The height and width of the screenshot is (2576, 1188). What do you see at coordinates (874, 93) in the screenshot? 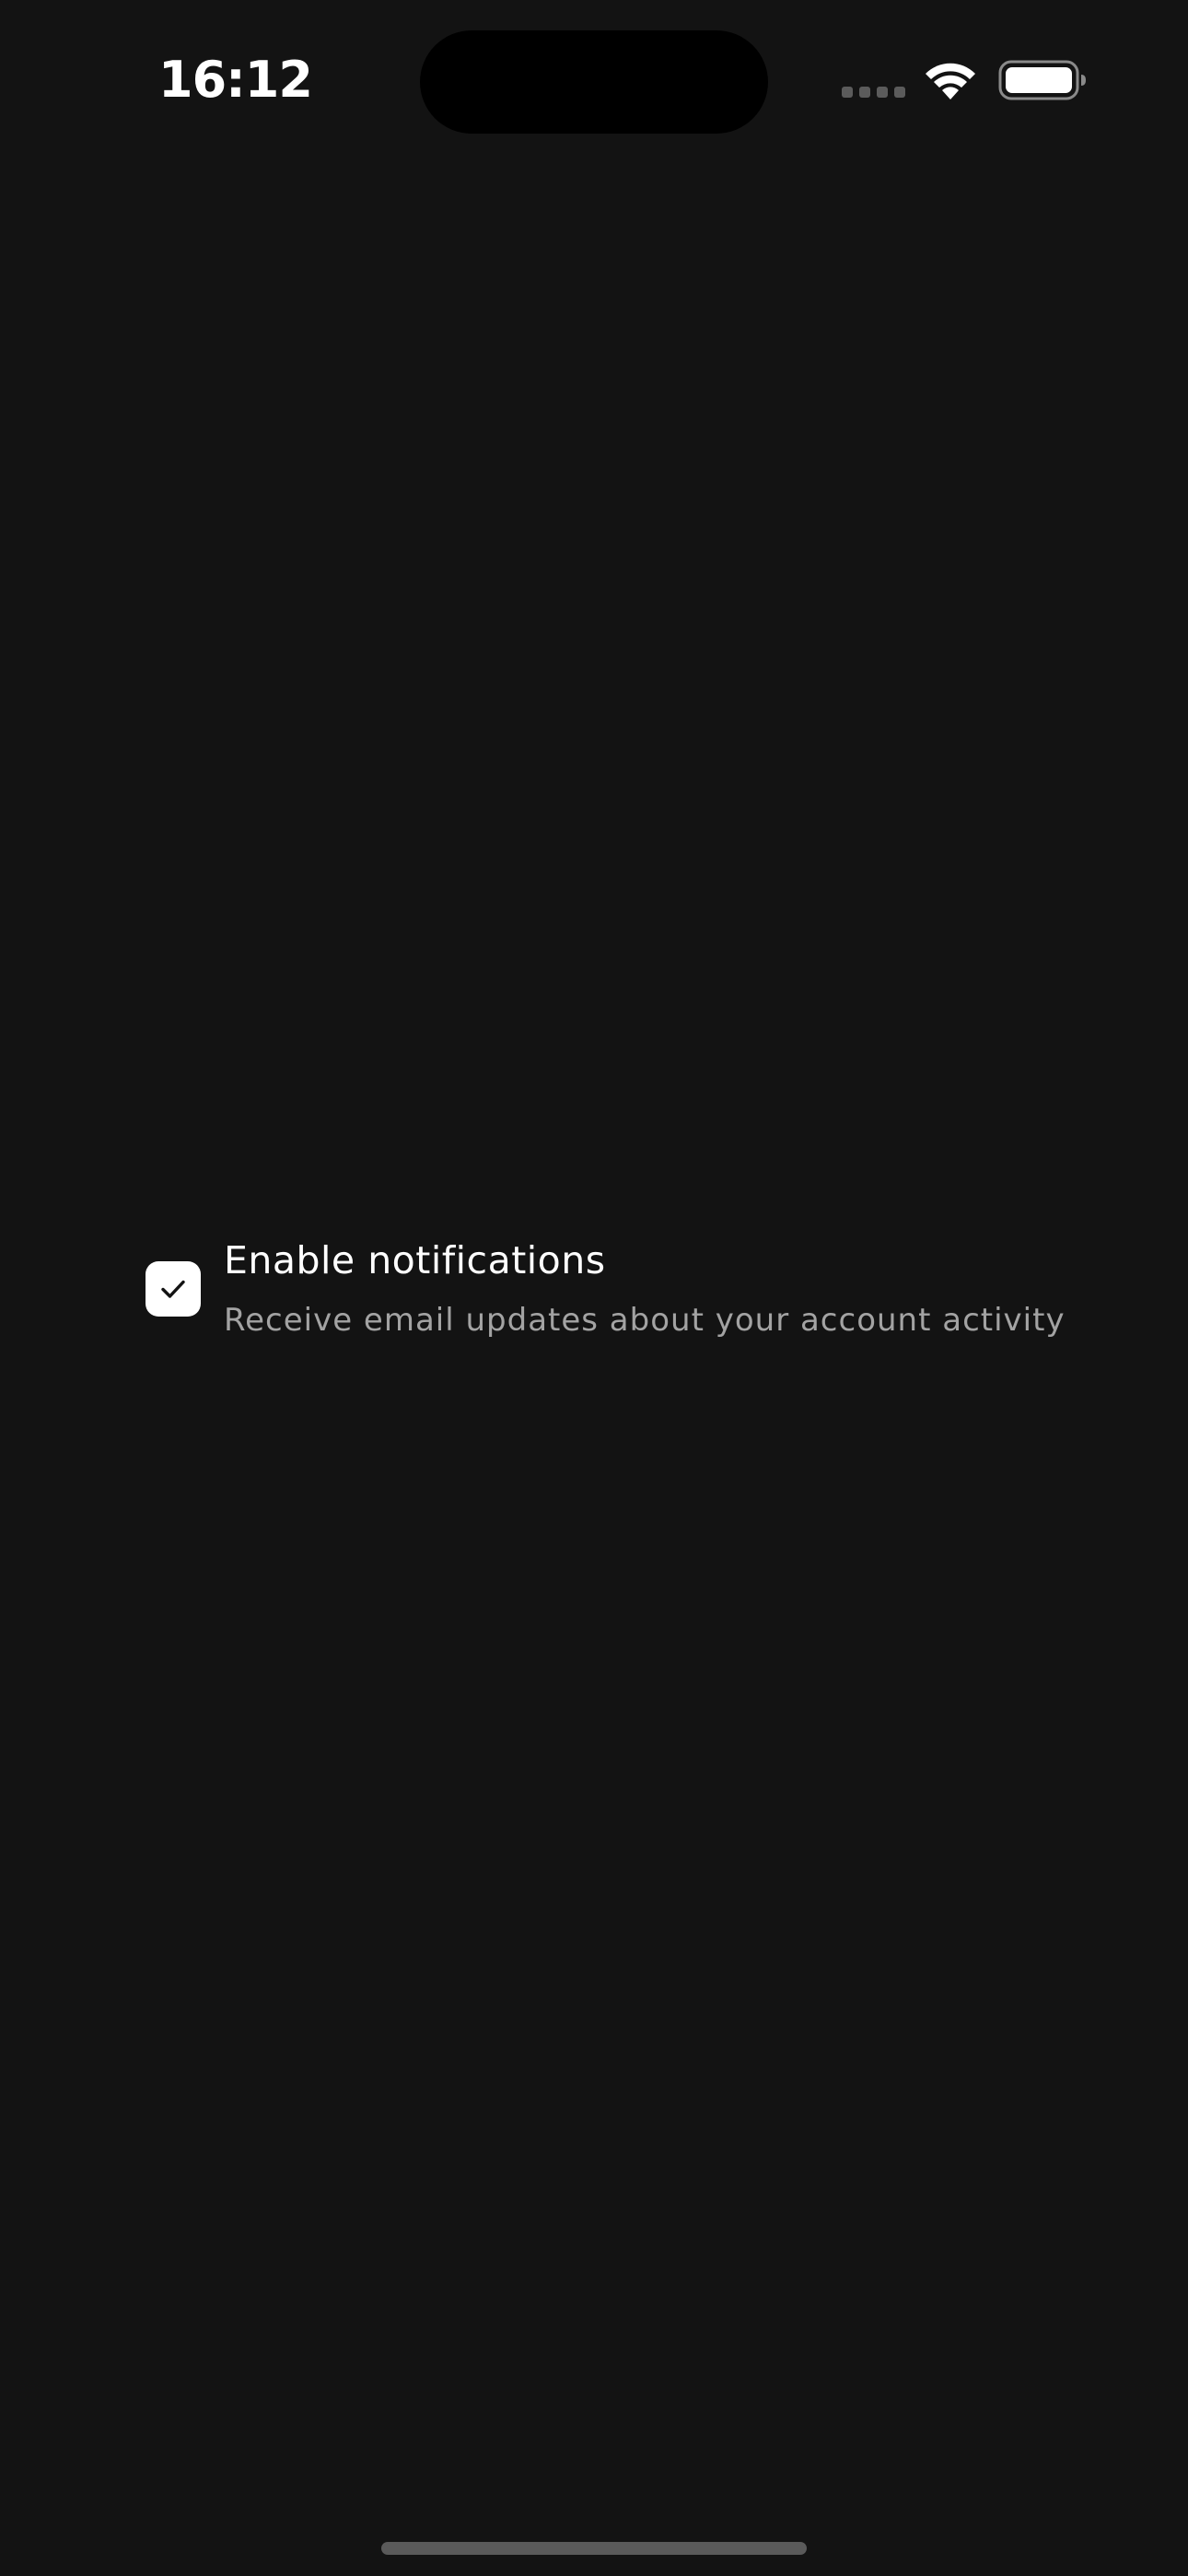
I see `signal-icon` at bounding box center [874, 93].